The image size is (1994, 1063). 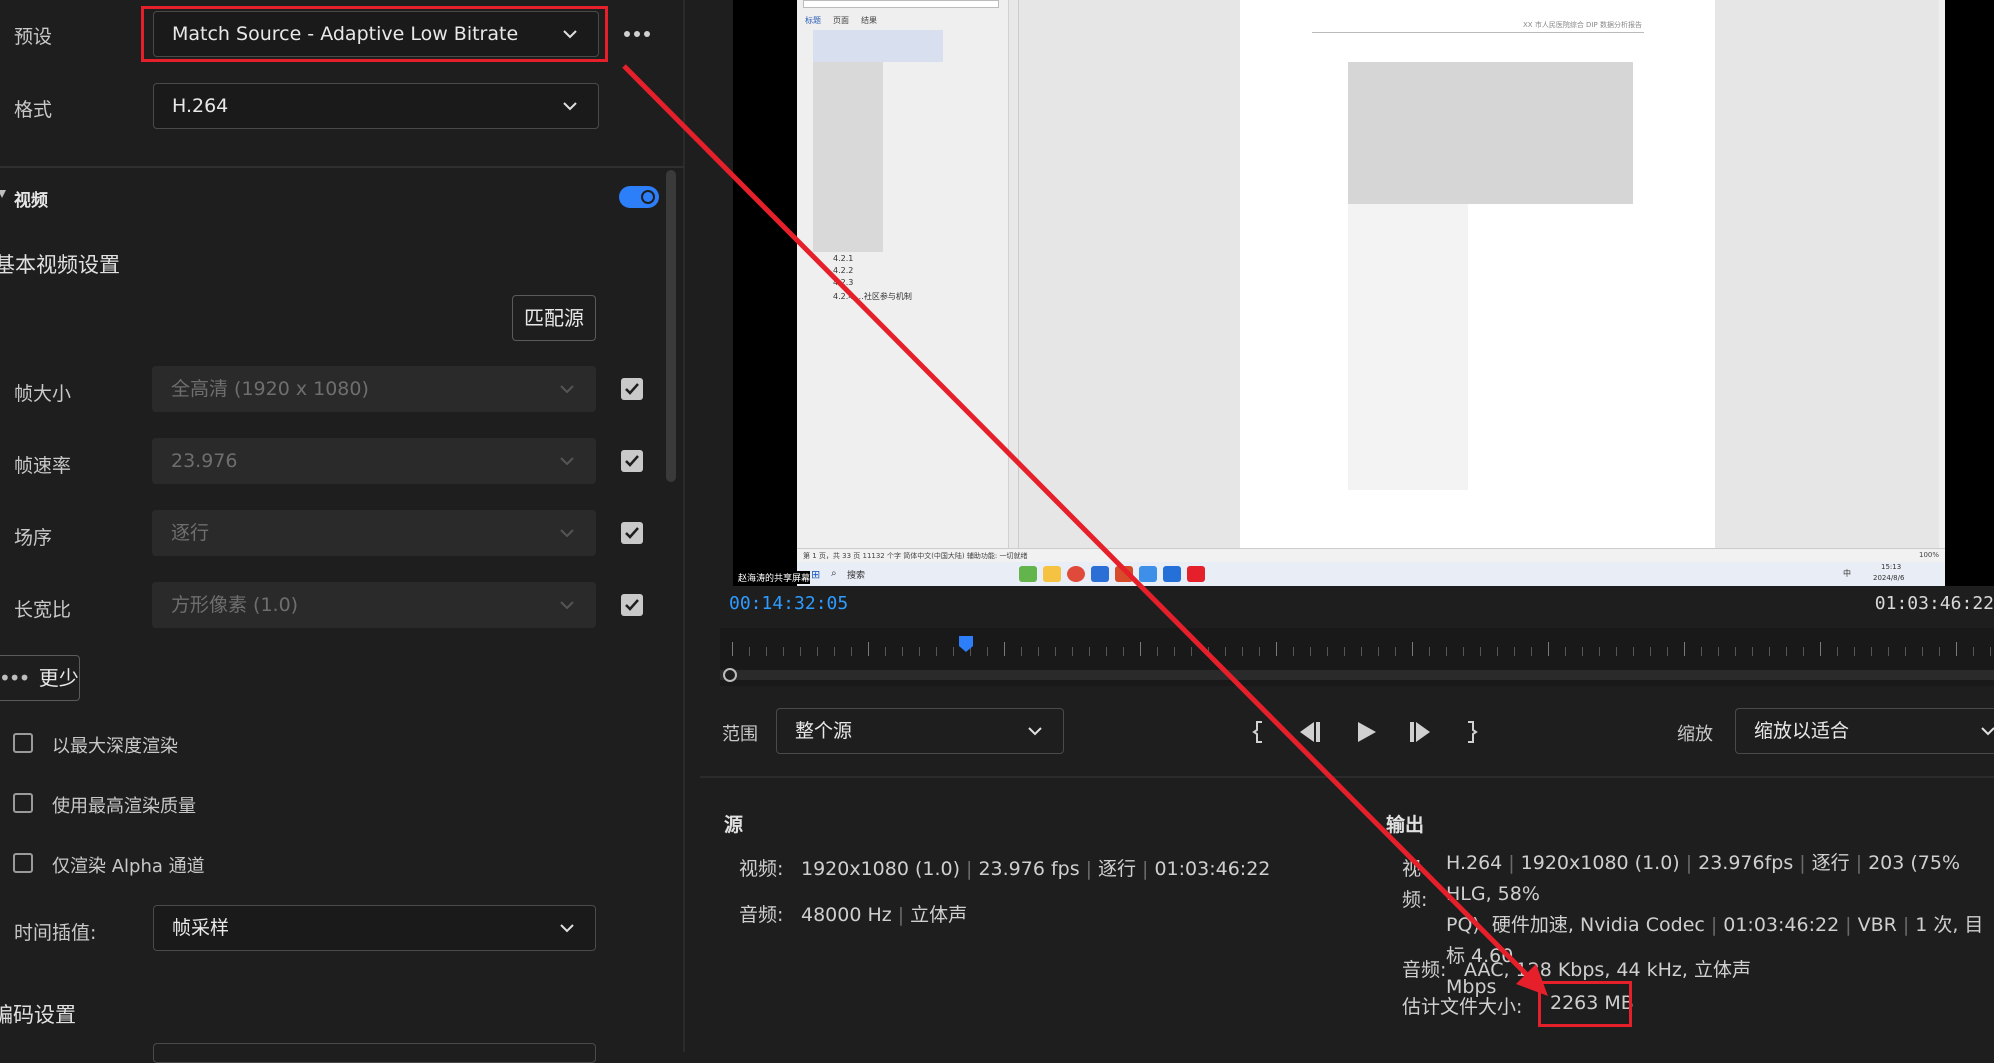 I want to click on frame-size-dropdown: 全高清 (1920 x 1080), so click(x=374, y=389).